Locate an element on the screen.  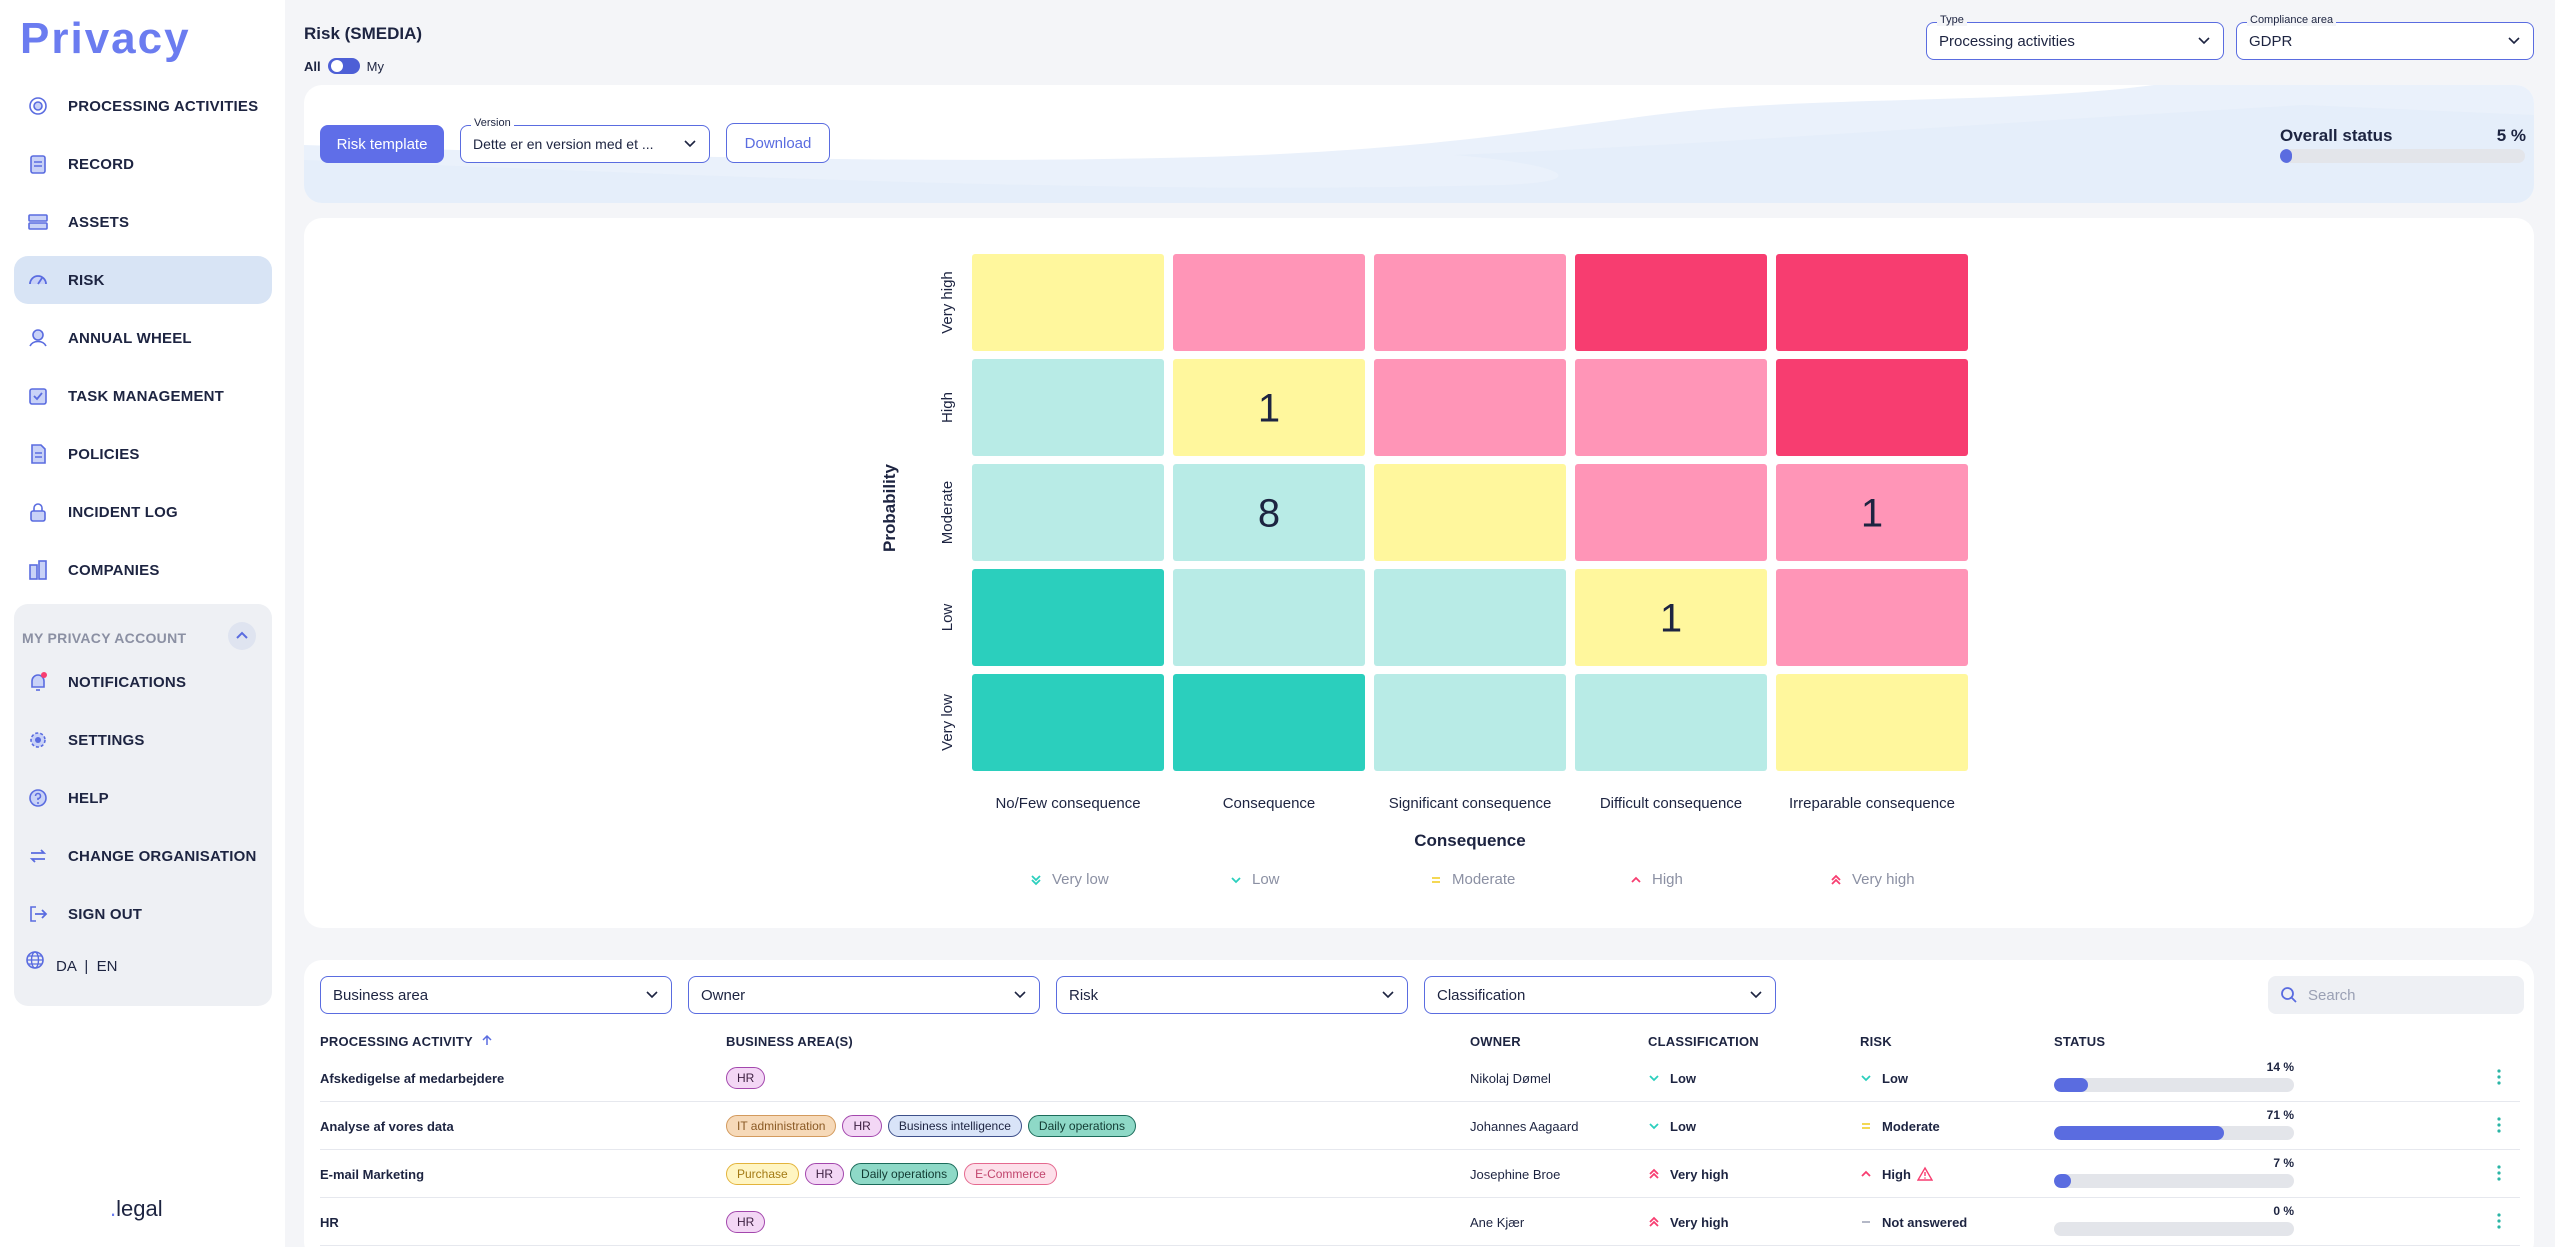
risk-cell: High is located at coordinates (1896, 1174).